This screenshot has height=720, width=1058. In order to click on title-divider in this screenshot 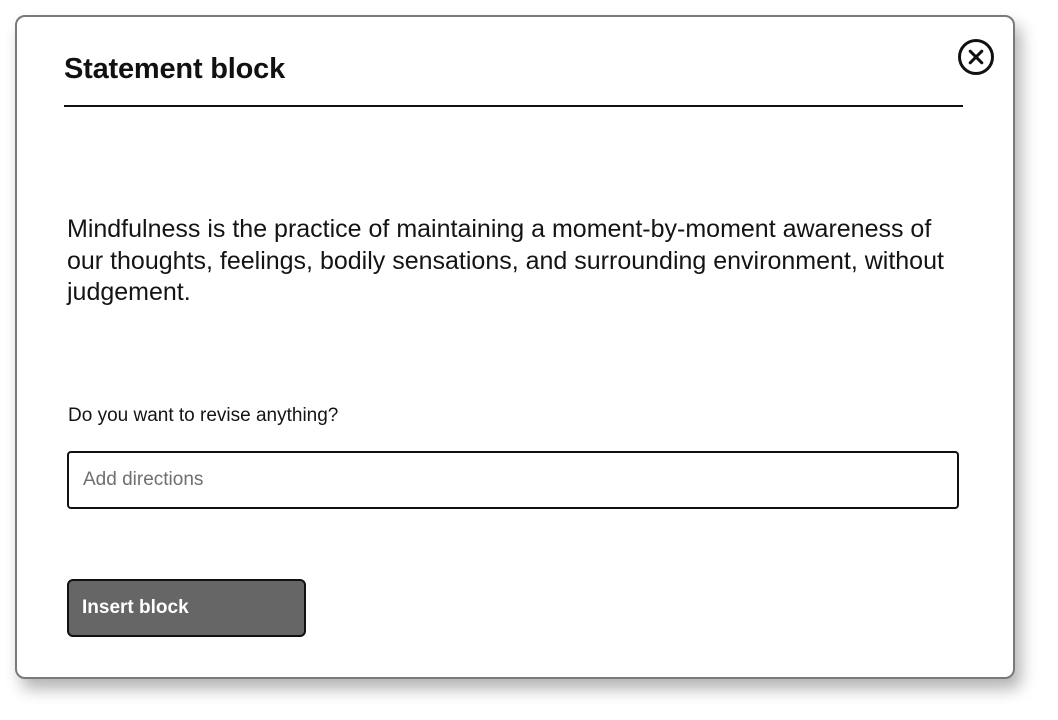, I will do `click(513, 106)`.